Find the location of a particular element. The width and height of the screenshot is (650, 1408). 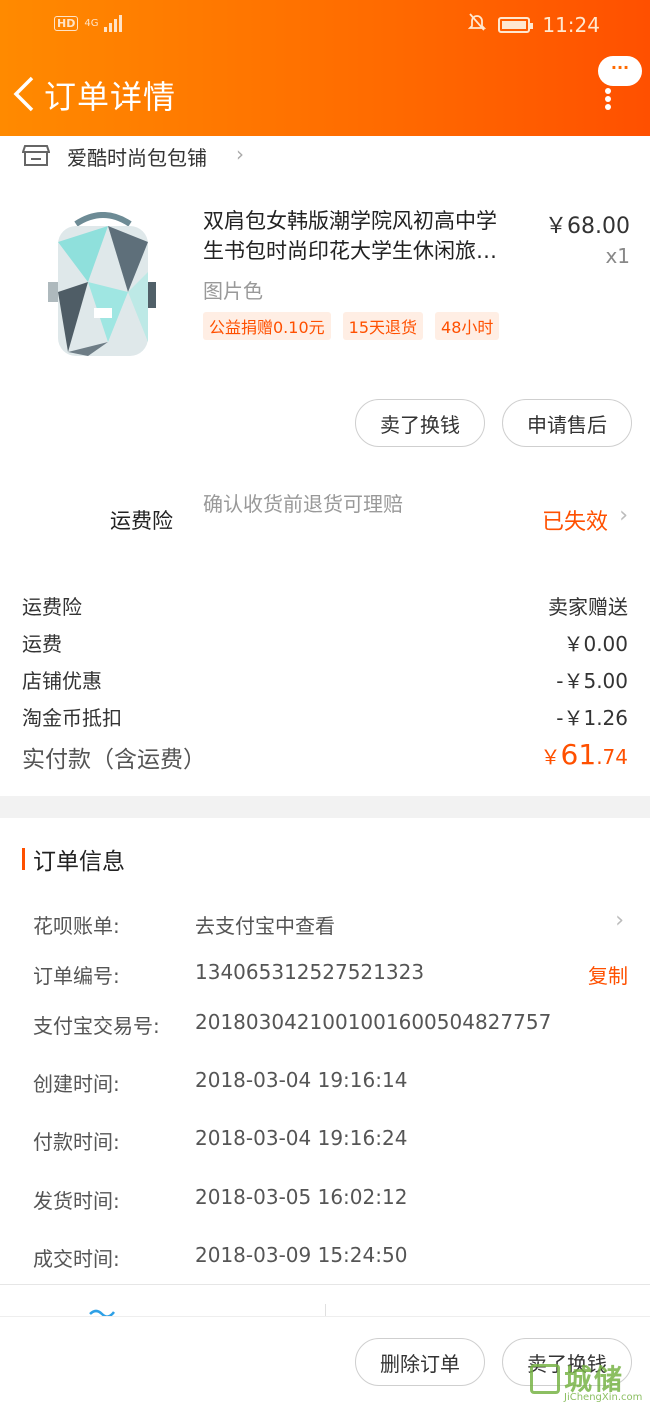

watermark-icon is located at coordinates (545, 1379).